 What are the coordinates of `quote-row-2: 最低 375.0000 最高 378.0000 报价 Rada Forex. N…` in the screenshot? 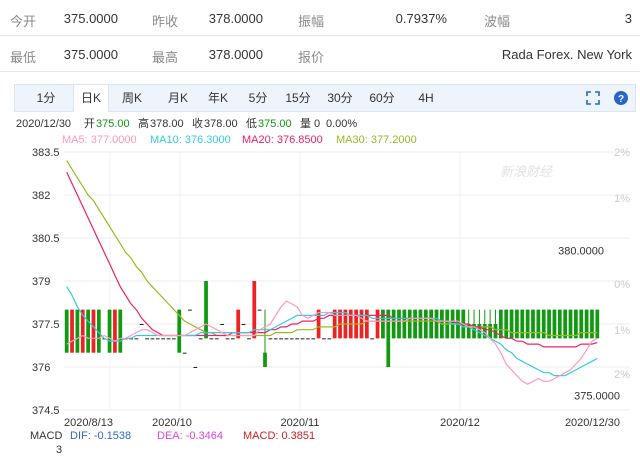 It's located at (320, 54).